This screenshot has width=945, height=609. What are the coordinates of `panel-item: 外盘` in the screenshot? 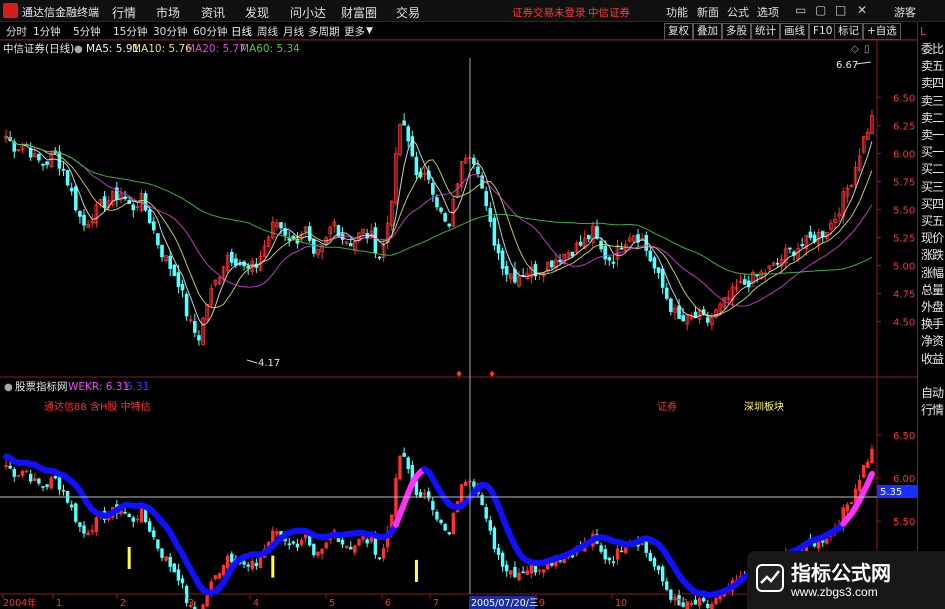 It's located at (932, 307).